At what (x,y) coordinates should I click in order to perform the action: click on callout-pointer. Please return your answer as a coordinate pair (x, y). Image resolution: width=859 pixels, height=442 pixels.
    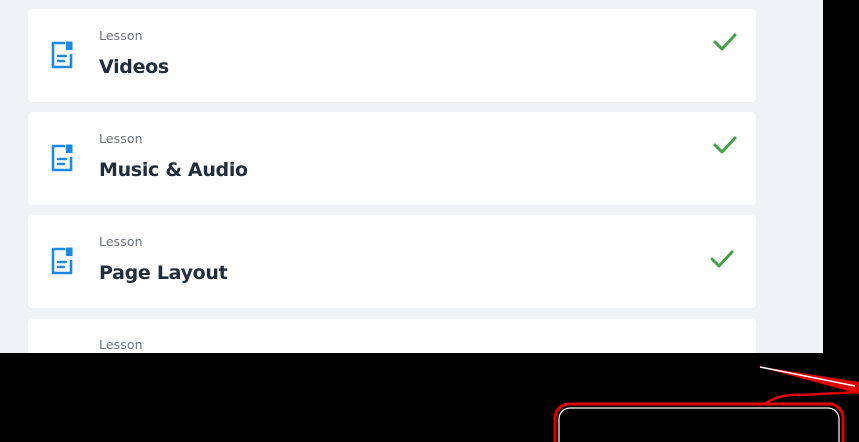
    Looking at the image, I should click on (807, 380).